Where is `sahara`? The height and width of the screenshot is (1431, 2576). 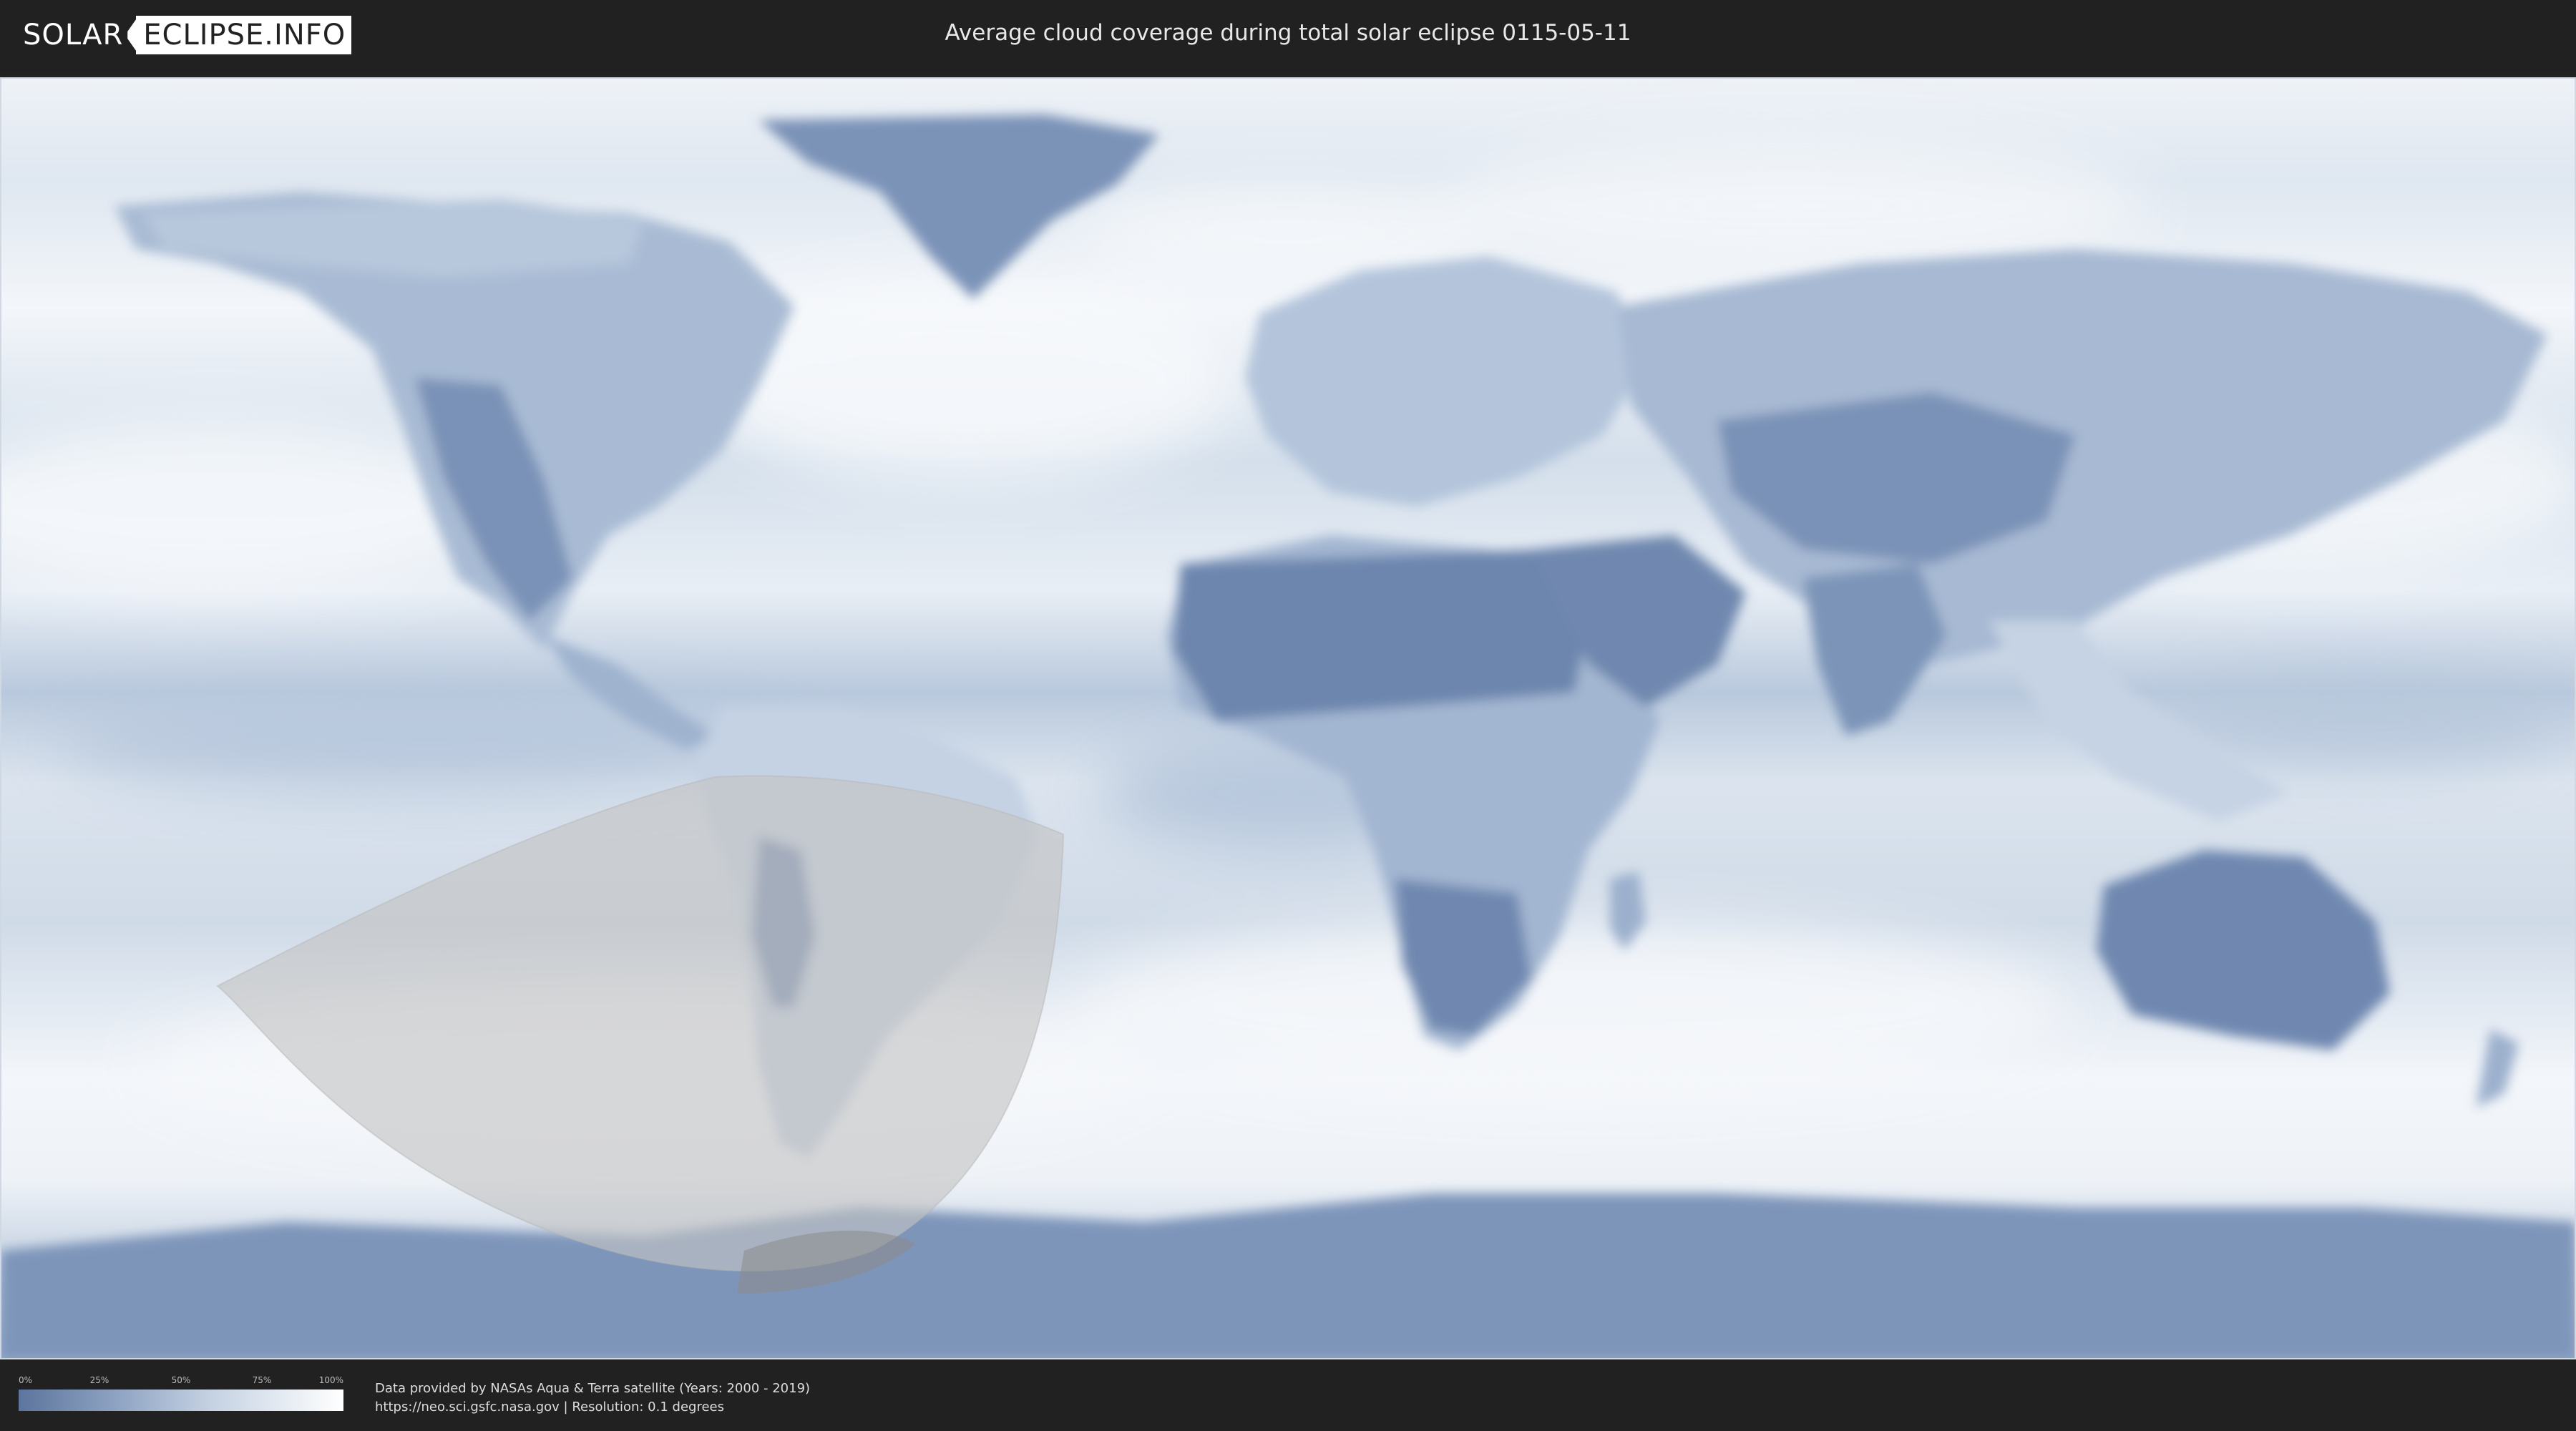
sahara is located at coordinates (1381, 635).